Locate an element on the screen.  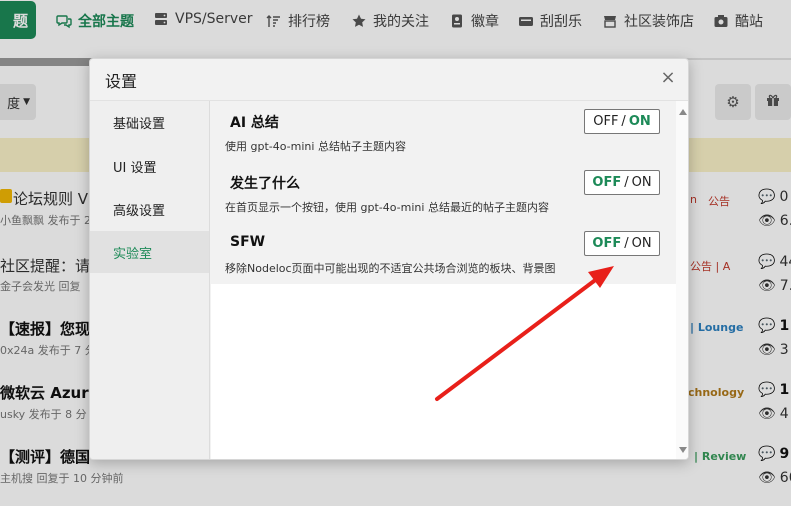
nav-all-topics: 全部主题 is located at coordinates (95, 21).